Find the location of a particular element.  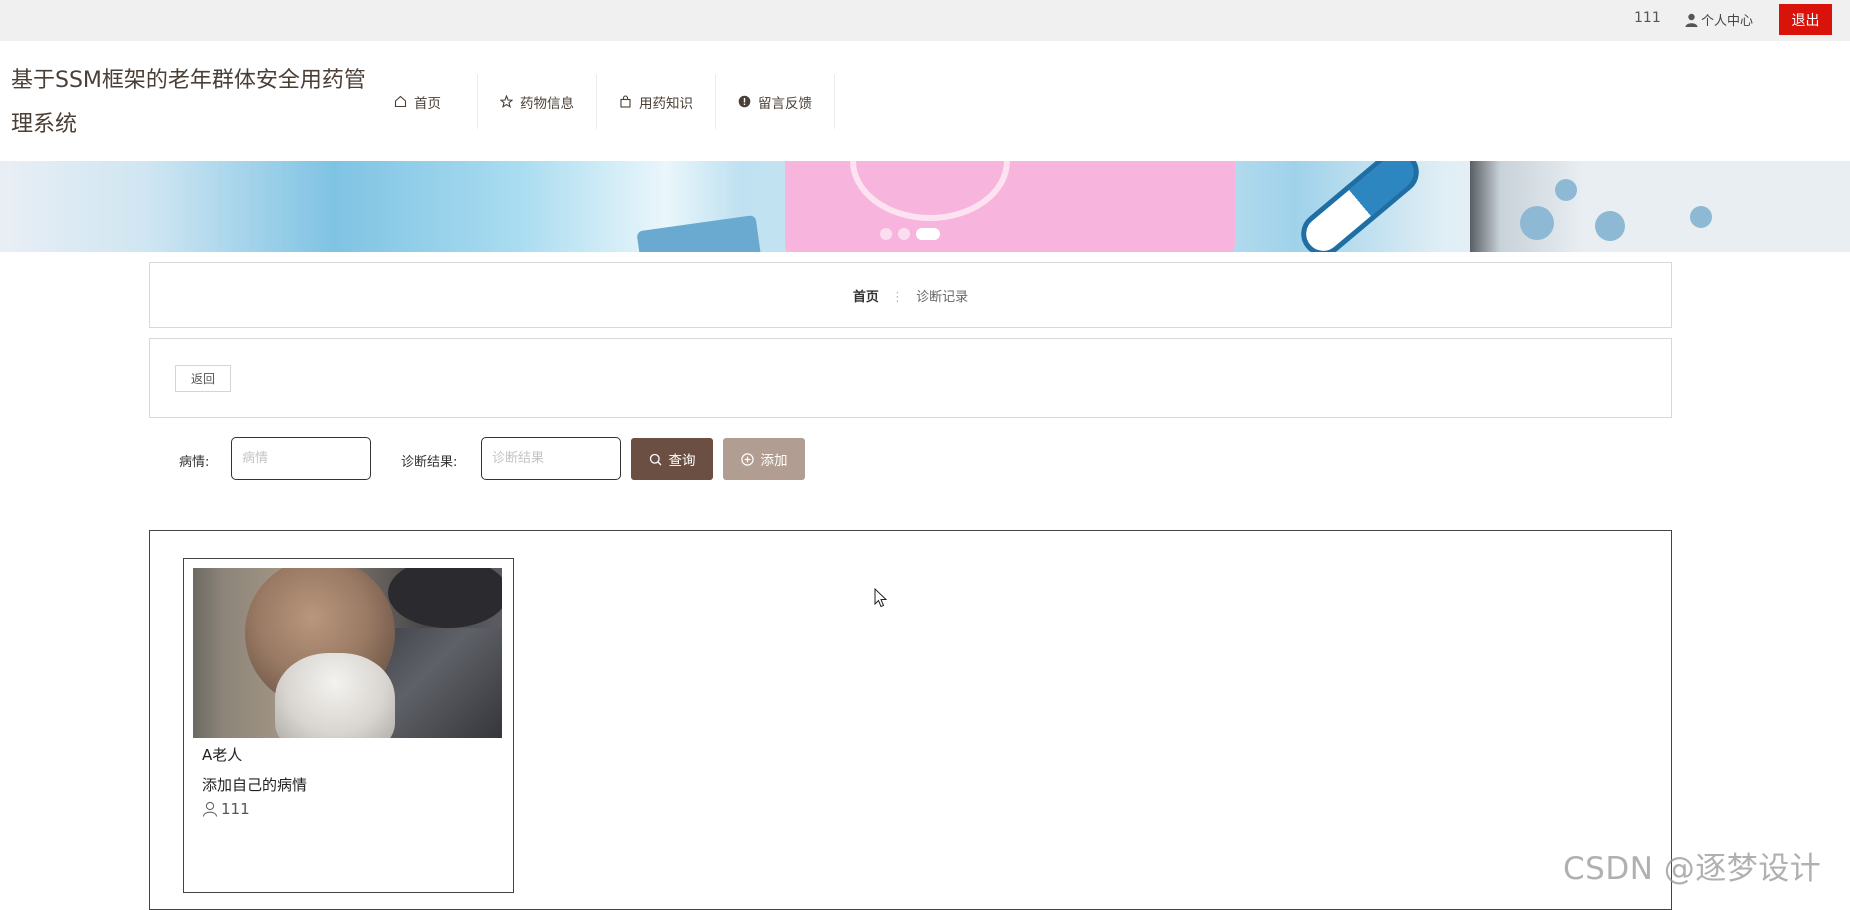

nav-item-medication-knowledge: 用药知识 is located at coordinates (656, 101).